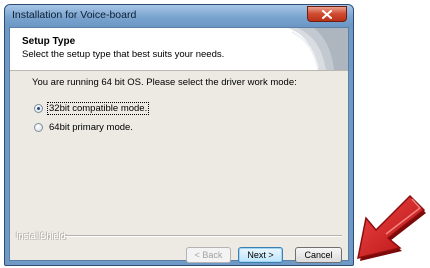  I want to click on title-bar: Installation for Voice-board, so click(179, 16).